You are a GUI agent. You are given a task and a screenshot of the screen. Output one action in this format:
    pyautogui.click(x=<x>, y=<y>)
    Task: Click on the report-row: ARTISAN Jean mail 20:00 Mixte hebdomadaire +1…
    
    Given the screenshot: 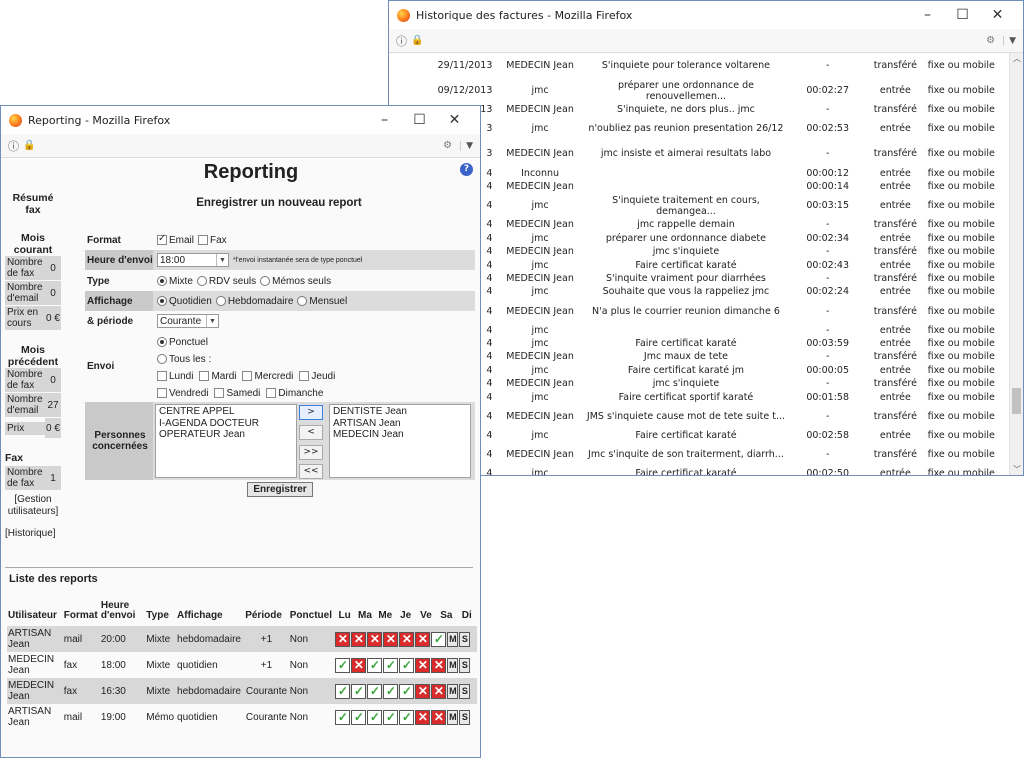 What is the action you would take?
    pyautogui.click(x=242, y=639)
    